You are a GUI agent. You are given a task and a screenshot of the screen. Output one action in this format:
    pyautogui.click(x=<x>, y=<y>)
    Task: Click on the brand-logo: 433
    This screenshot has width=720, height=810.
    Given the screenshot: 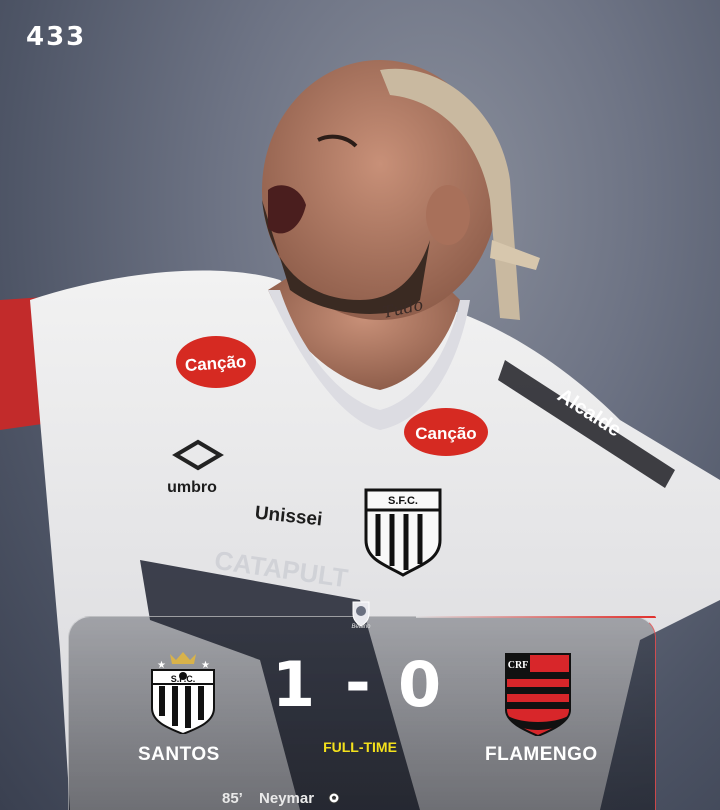 What is the action you would take?
    pyautogui.click(x=56, y=37)
    